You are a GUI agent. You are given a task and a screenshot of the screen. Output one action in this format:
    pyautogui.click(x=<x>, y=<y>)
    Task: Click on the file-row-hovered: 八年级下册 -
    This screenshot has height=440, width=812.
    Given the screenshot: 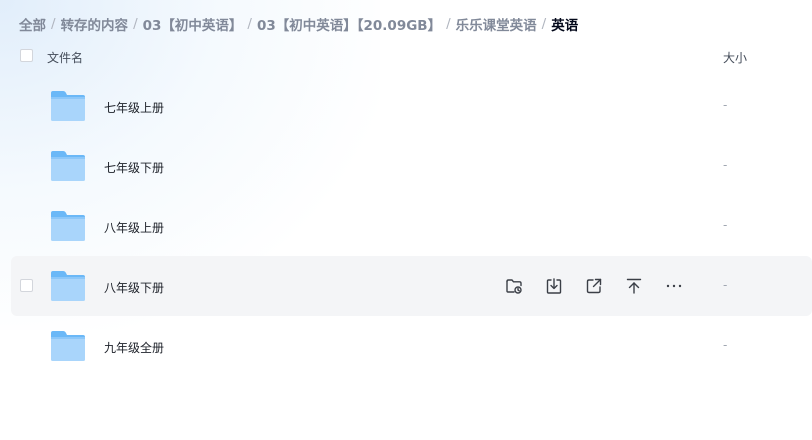 What is the action you would take?
    pyautogui.click(x=411, y=286)
    